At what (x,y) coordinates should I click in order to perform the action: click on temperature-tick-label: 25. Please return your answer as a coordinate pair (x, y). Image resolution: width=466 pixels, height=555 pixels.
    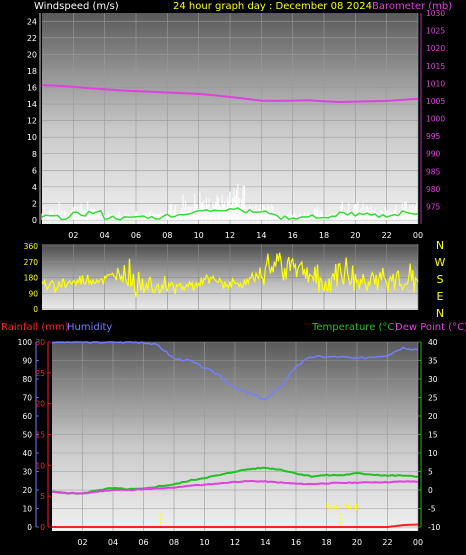
    Looking at the image, I should click on (433, 398).